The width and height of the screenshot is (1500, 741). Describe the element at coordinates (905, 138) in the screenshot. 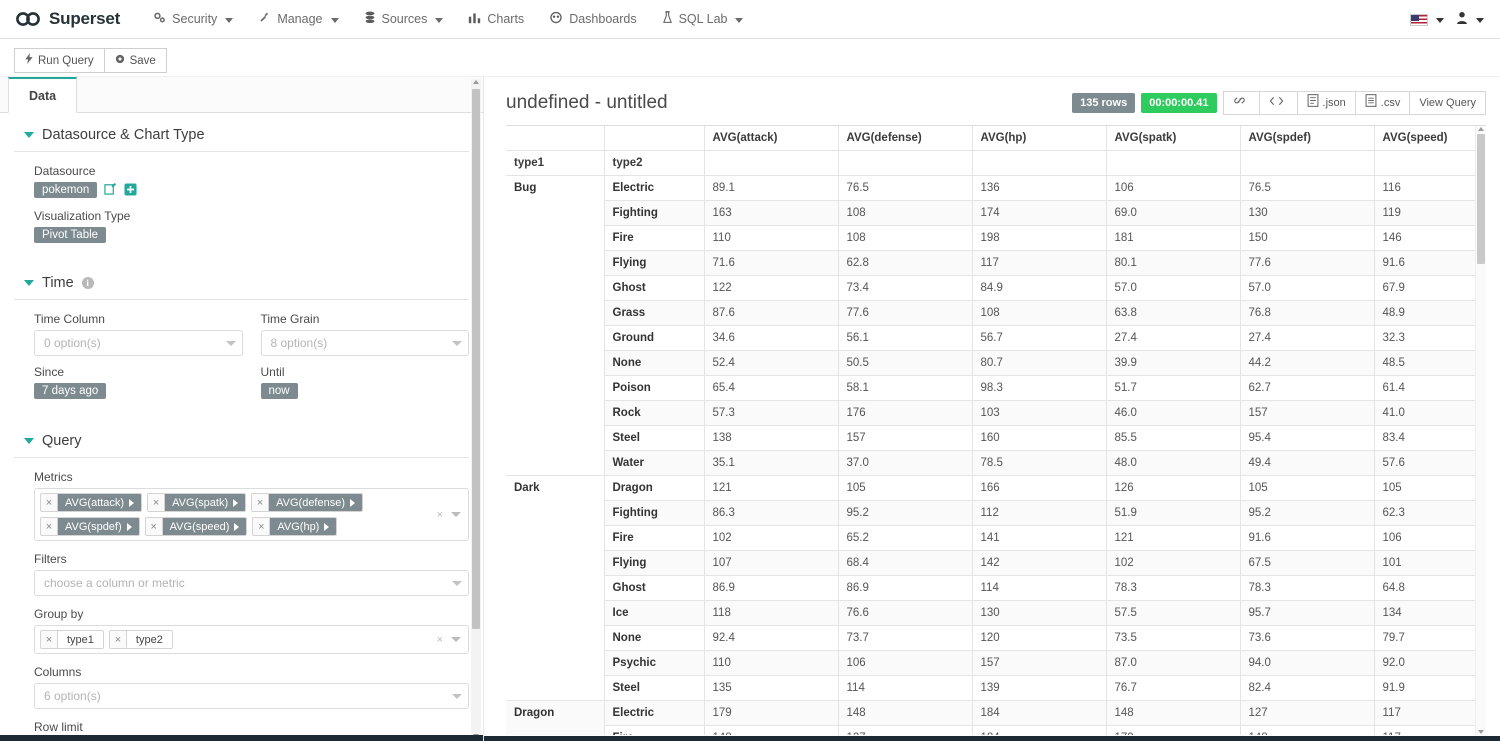

I see `column-header: AVG(defense)` at that location.